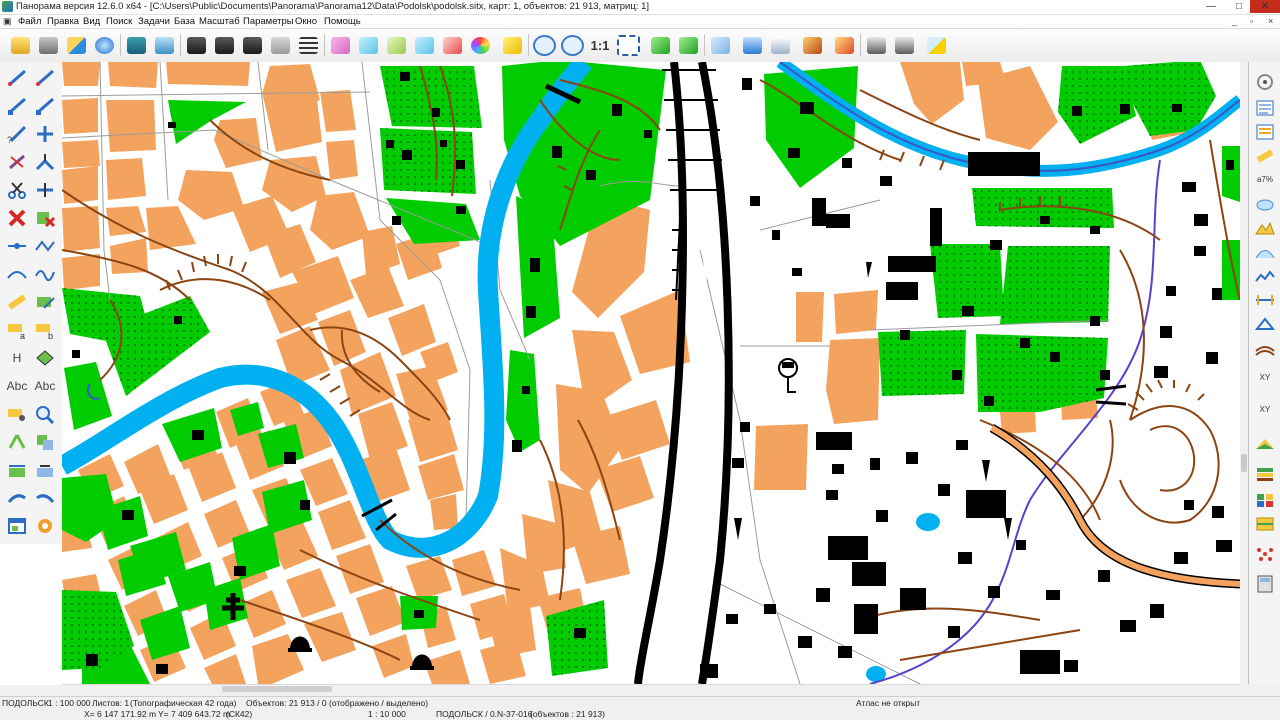 This screenshot has height=720, width=1280. I want to click on back-button, so click(688, 45).